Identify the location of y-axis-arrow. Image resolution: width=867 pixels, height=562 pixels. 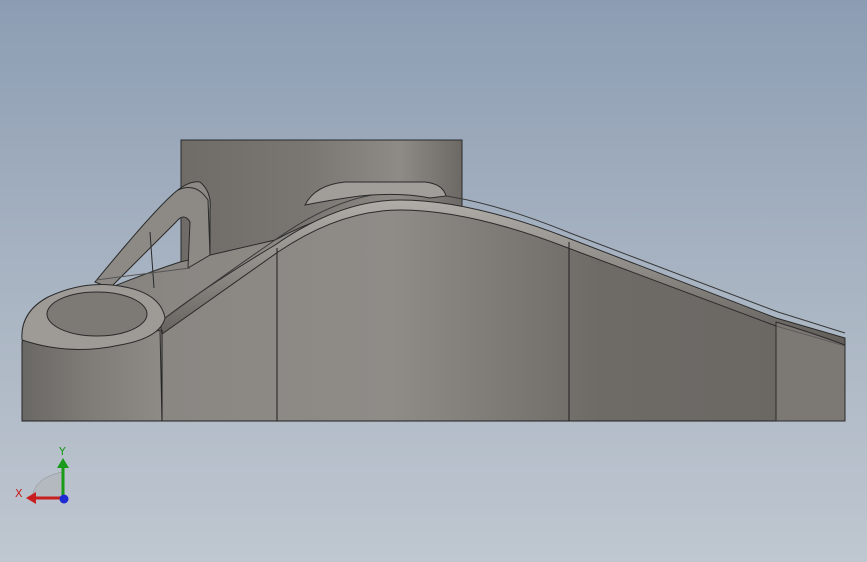
(63, 463).